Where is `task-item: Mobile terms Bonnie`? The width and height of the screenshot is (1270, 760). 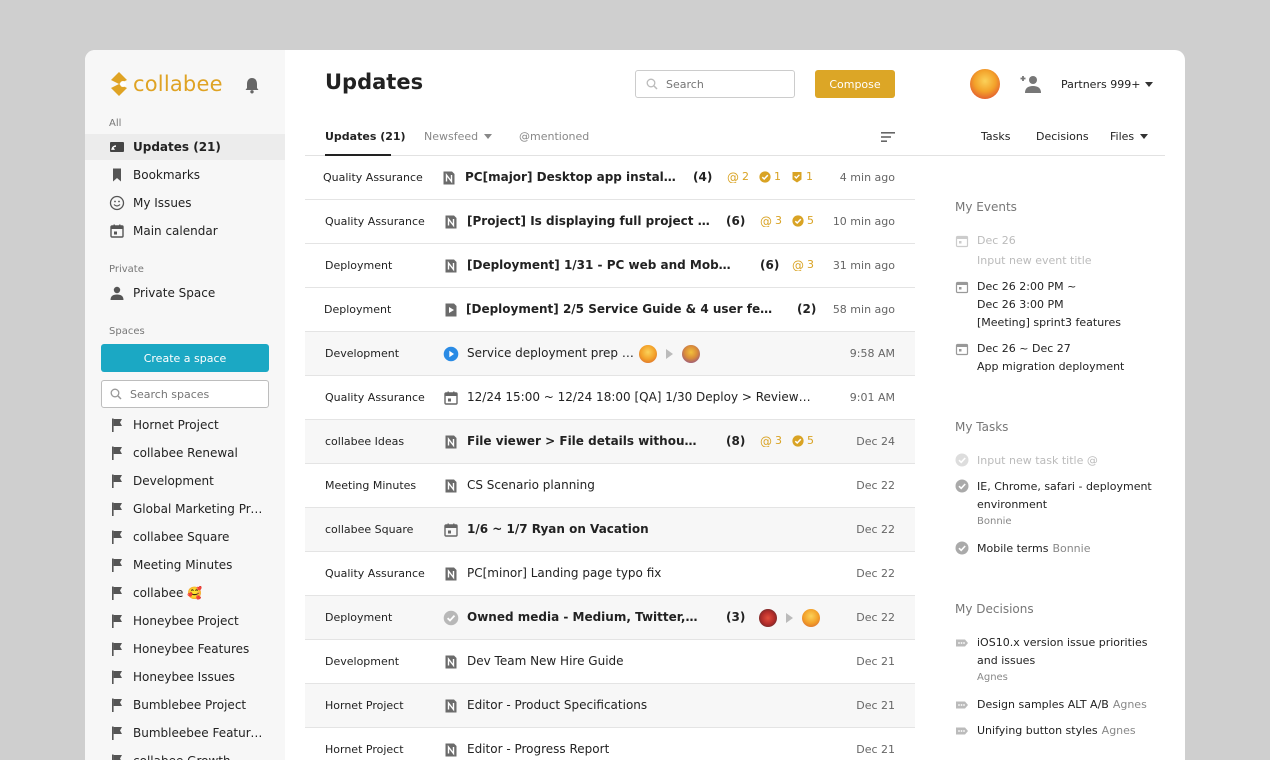
task-item: Mobile terms Bonnie is located at coordinates (1033, 549).